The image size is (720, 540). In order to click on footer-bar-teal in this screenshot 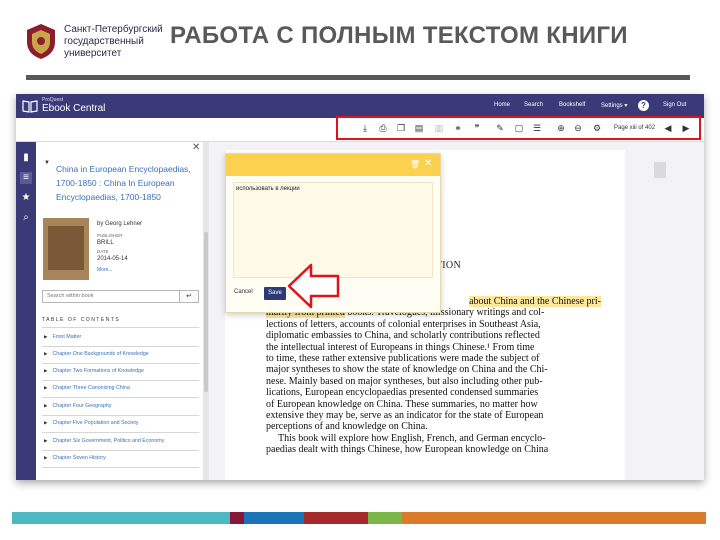, I will do `click(121, 518)`.